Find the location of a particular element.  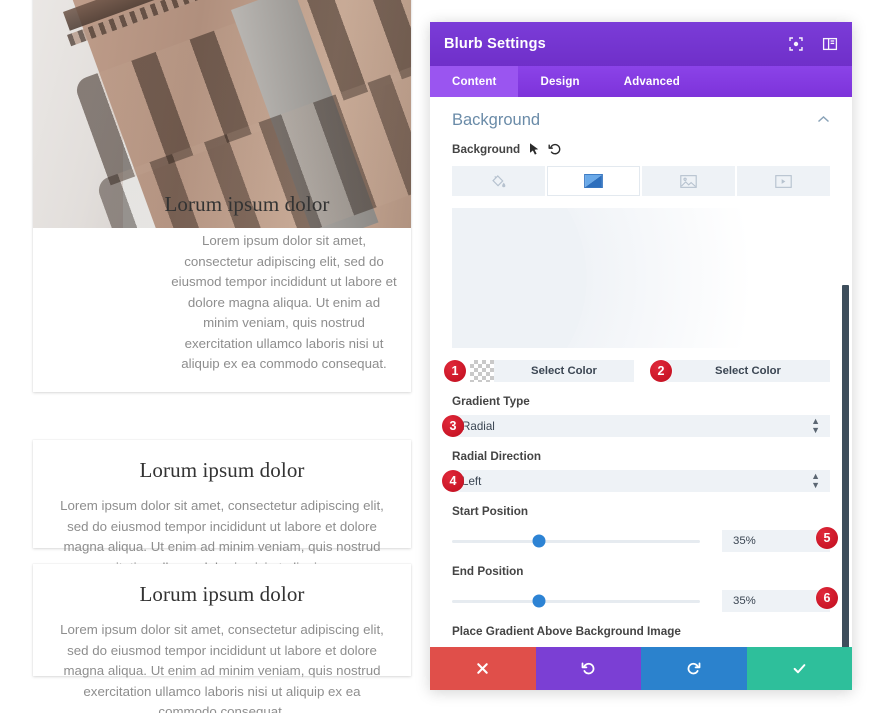

gradient-type-value: Radial is located at coordinates (478, 426).